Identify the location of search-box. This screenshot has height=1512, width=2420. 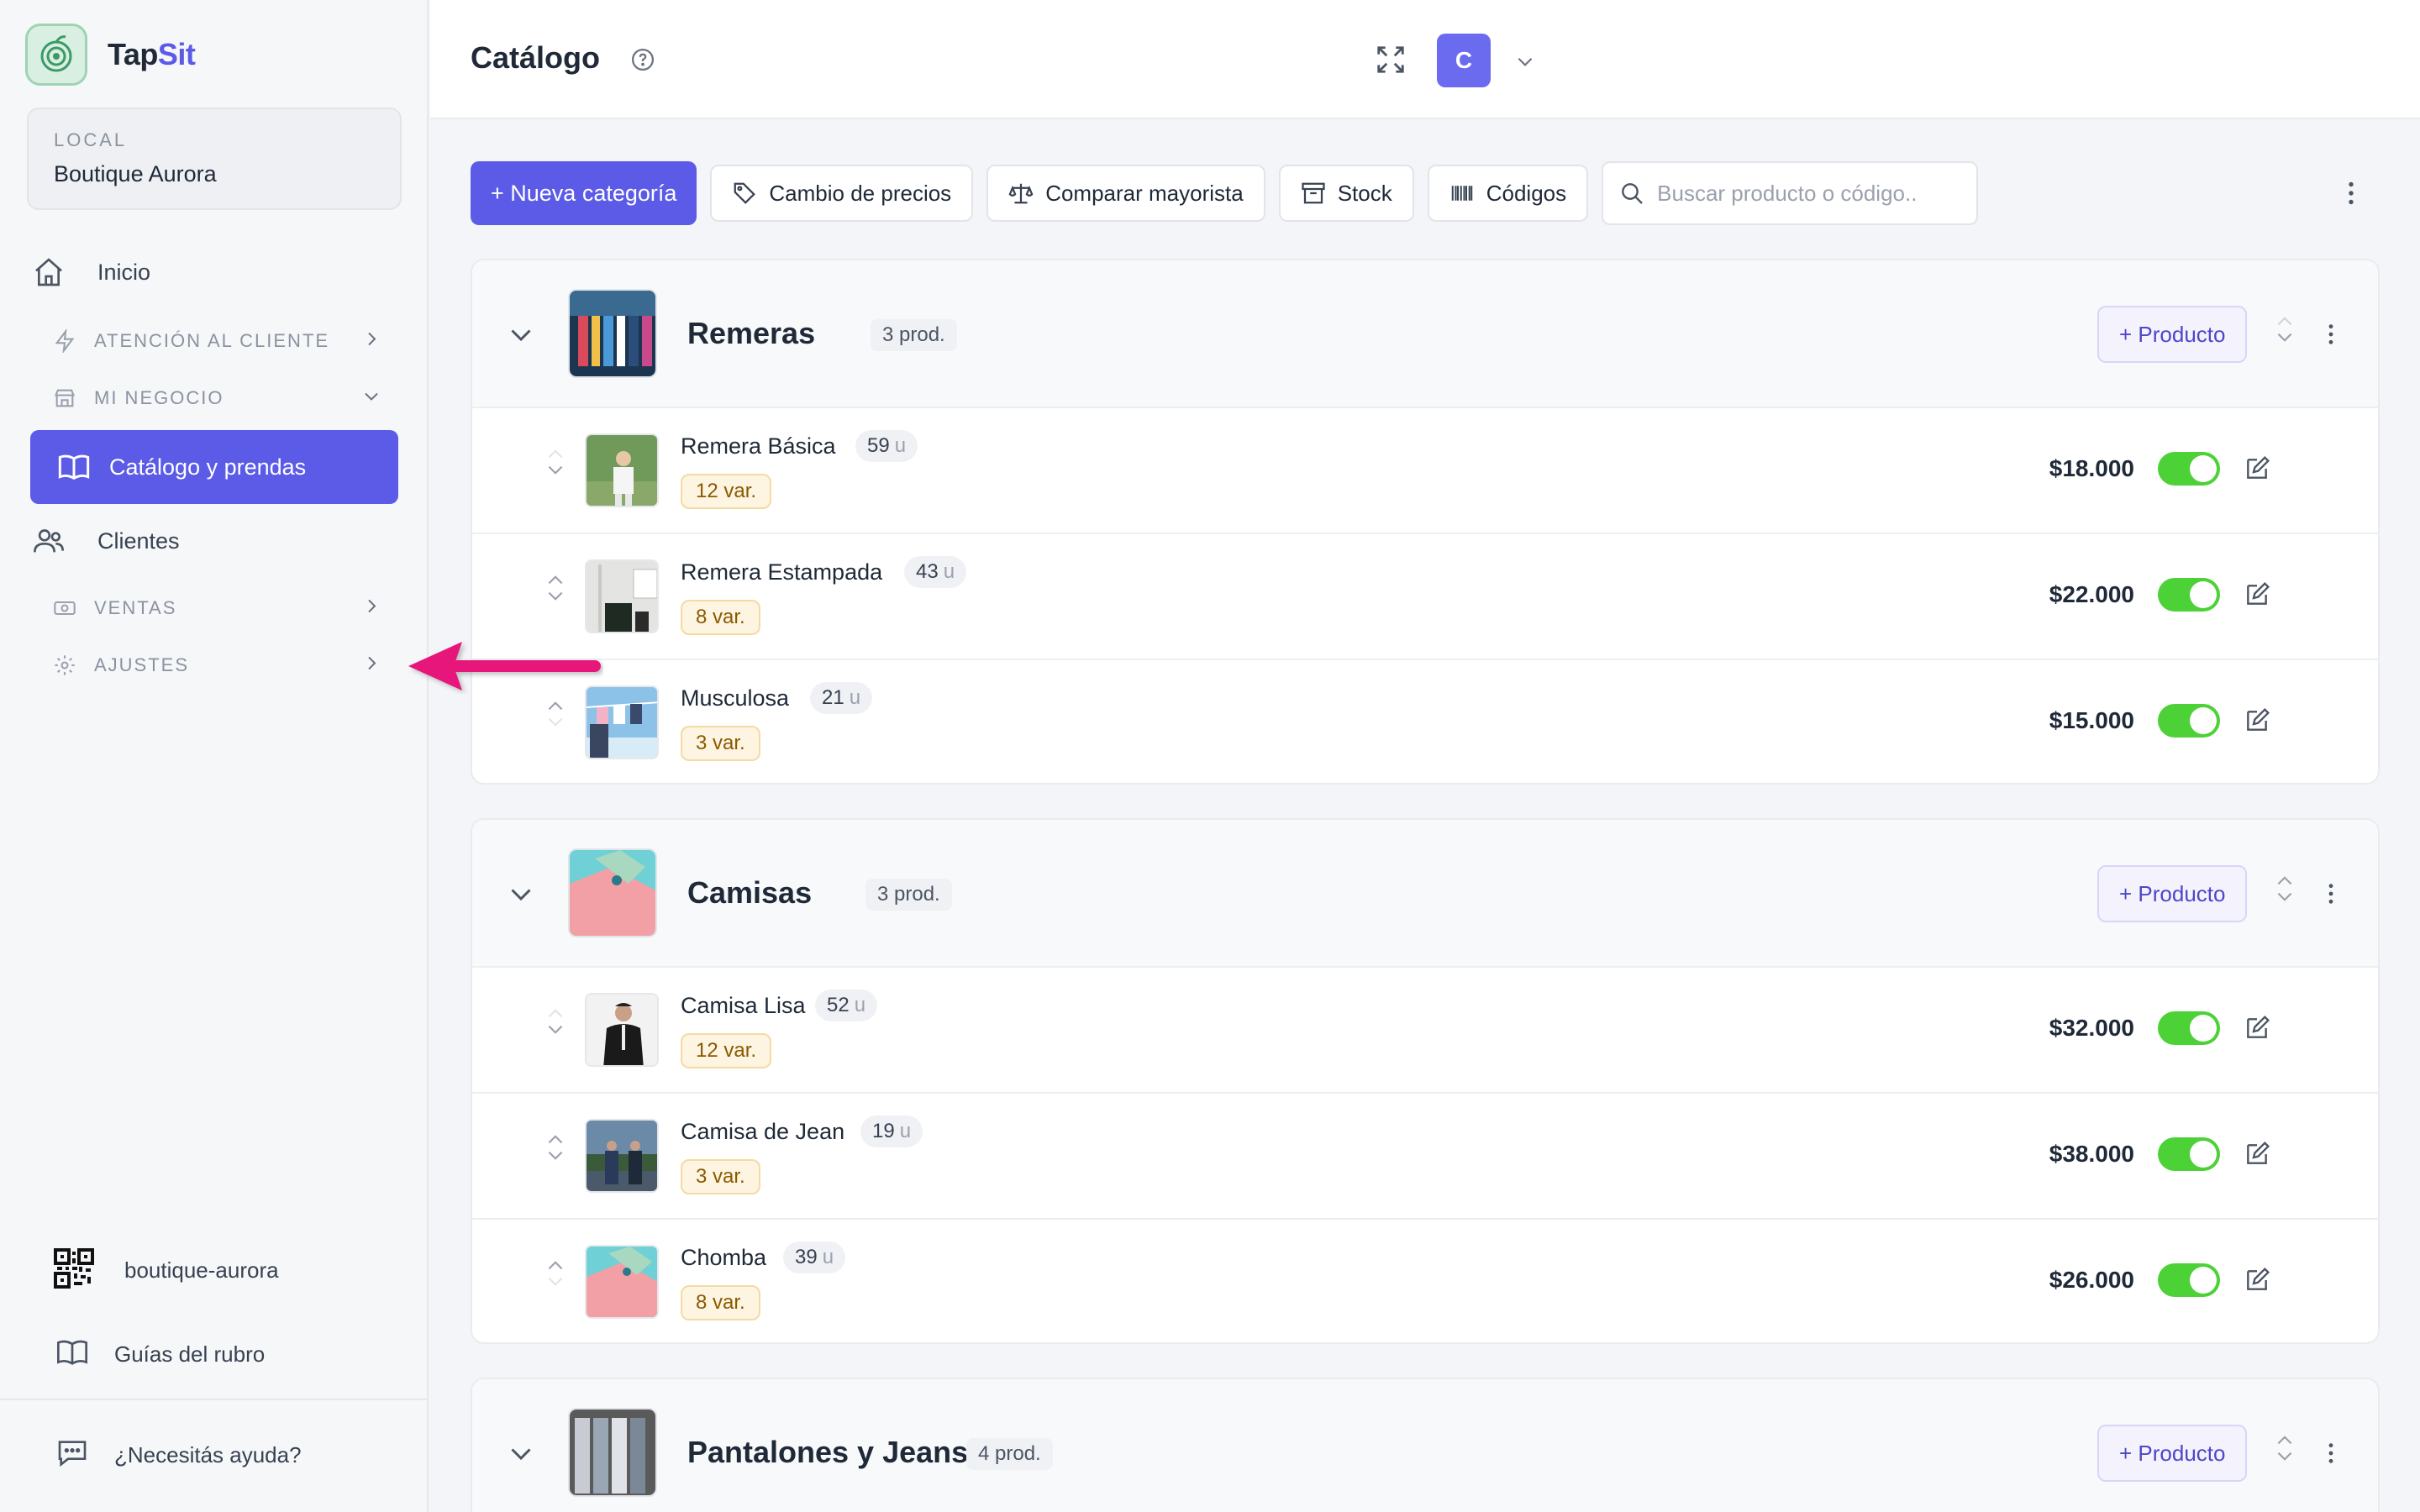
(1791, 193).